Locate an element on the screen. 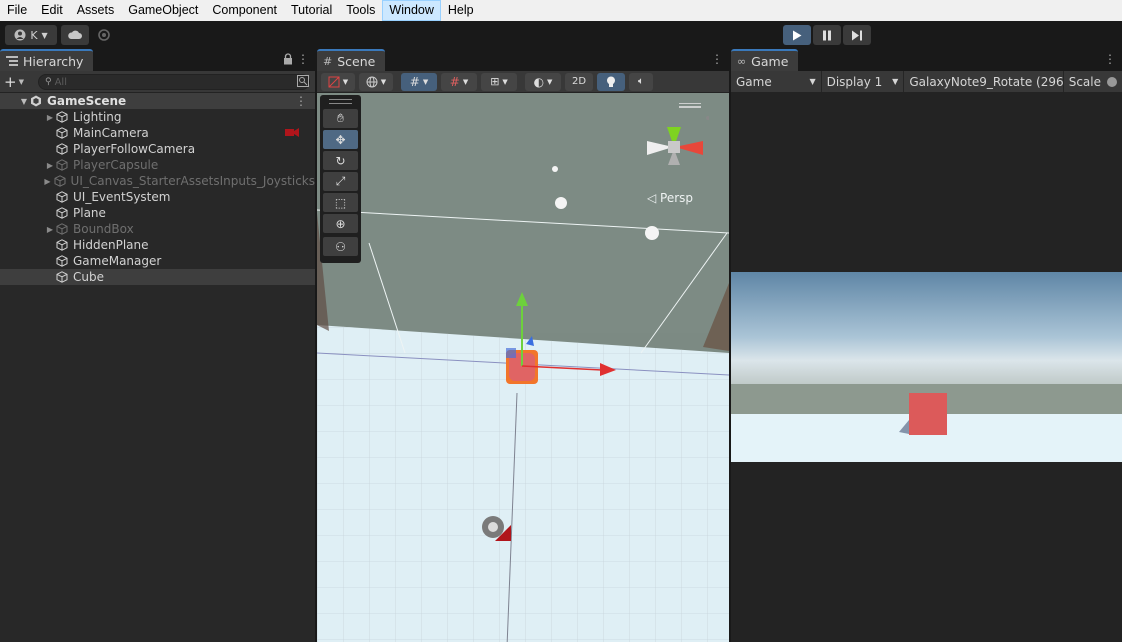 The image size is (1122, 642). hand-tool-button: ✋︎ is located at coordinates (340, 118).